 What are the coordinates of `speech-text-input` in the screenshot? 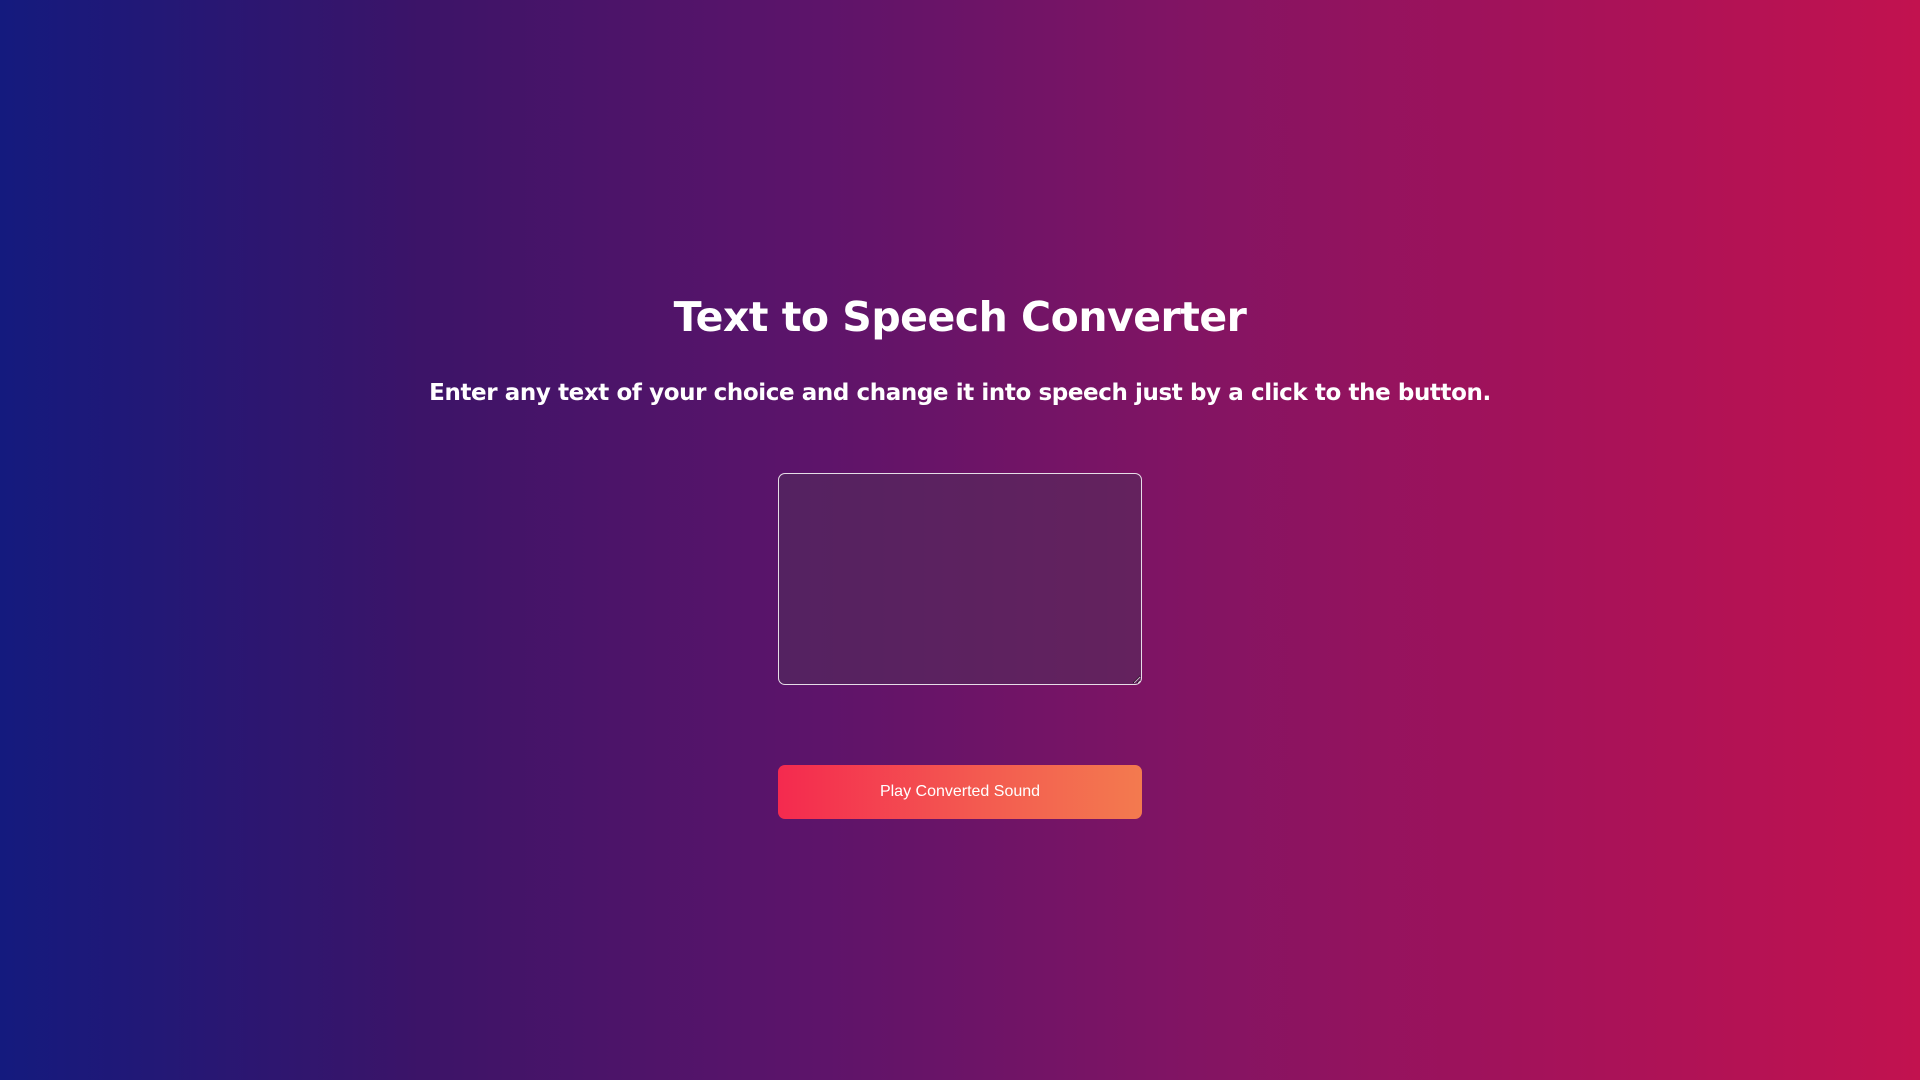 It's located at (960, 579).